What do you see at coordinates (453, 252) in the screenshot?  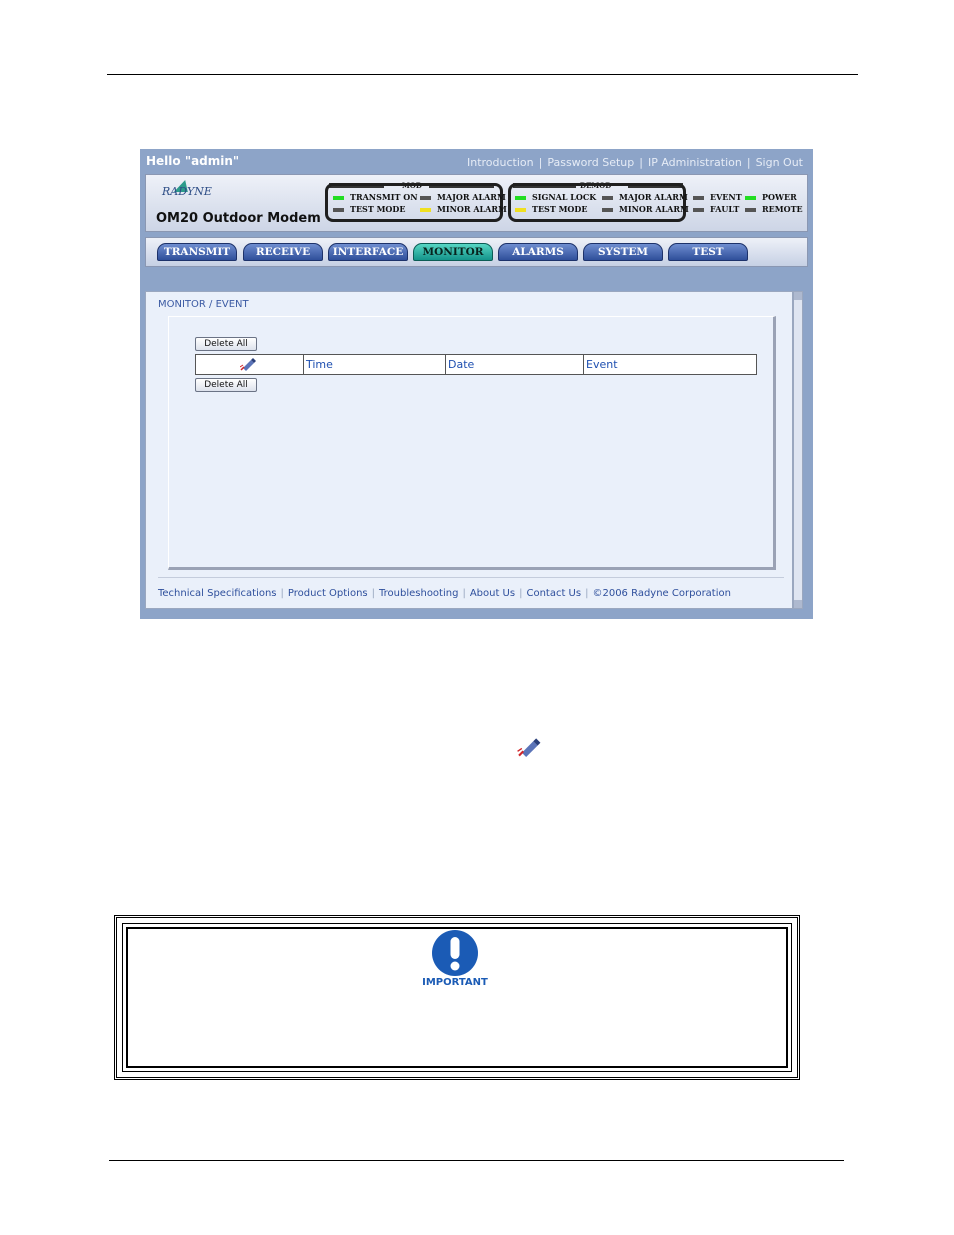 I see `tab-monitor: MONITOR` at bounding box center [453, 252].